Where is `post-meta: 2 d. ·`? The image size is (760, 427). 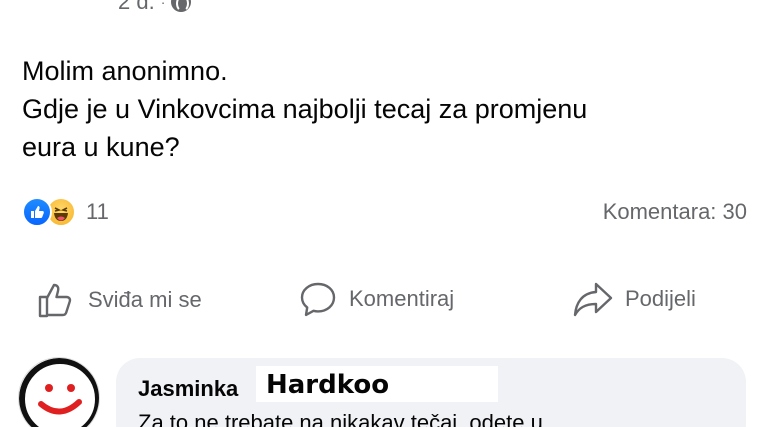
post-meta: 2 d. · is located at coordinates (155, 7).